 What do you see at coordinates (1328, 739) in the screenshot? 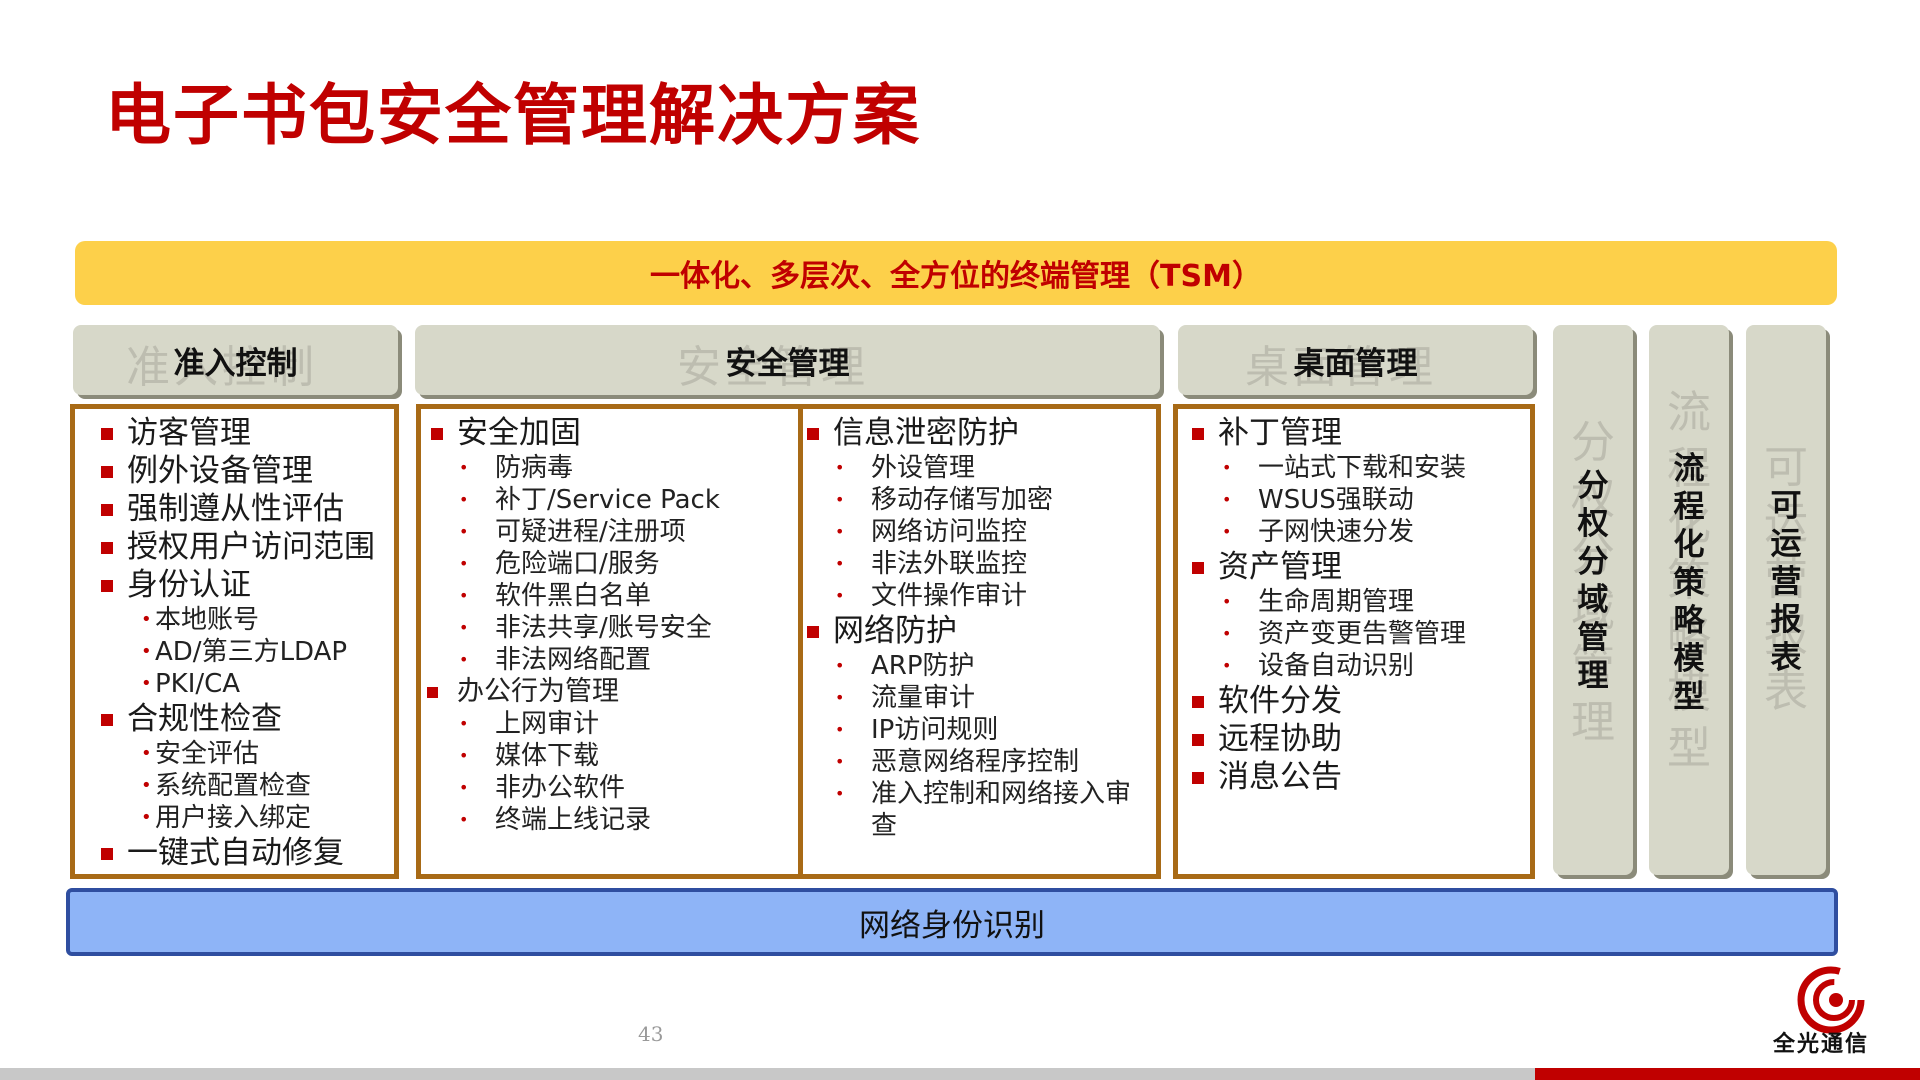
I see `list-item: 远程协助` at bounding box center [1328, 739].